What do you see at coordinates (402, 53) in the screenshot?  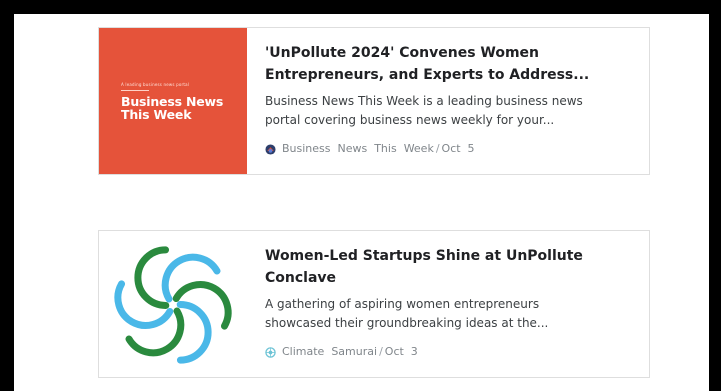 I see `article-title-line: 'UnPollute 2024' Convenes Women` at bounding box center [402, 53].